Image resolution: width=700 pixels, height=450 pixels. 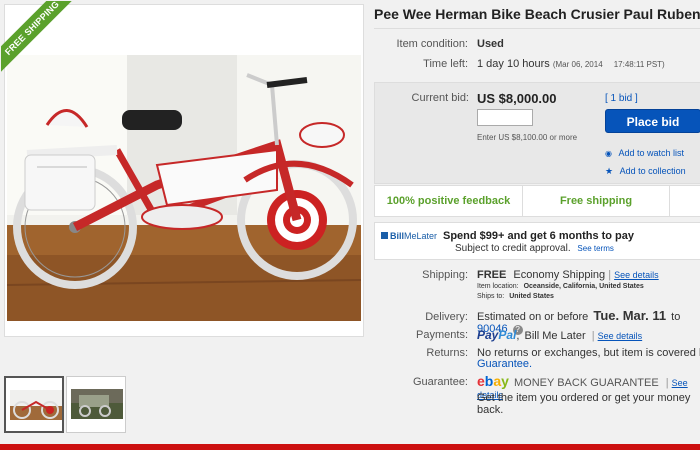 I want to click on returns-guarantee-link: Guarantee., so click(x=504, y=364).